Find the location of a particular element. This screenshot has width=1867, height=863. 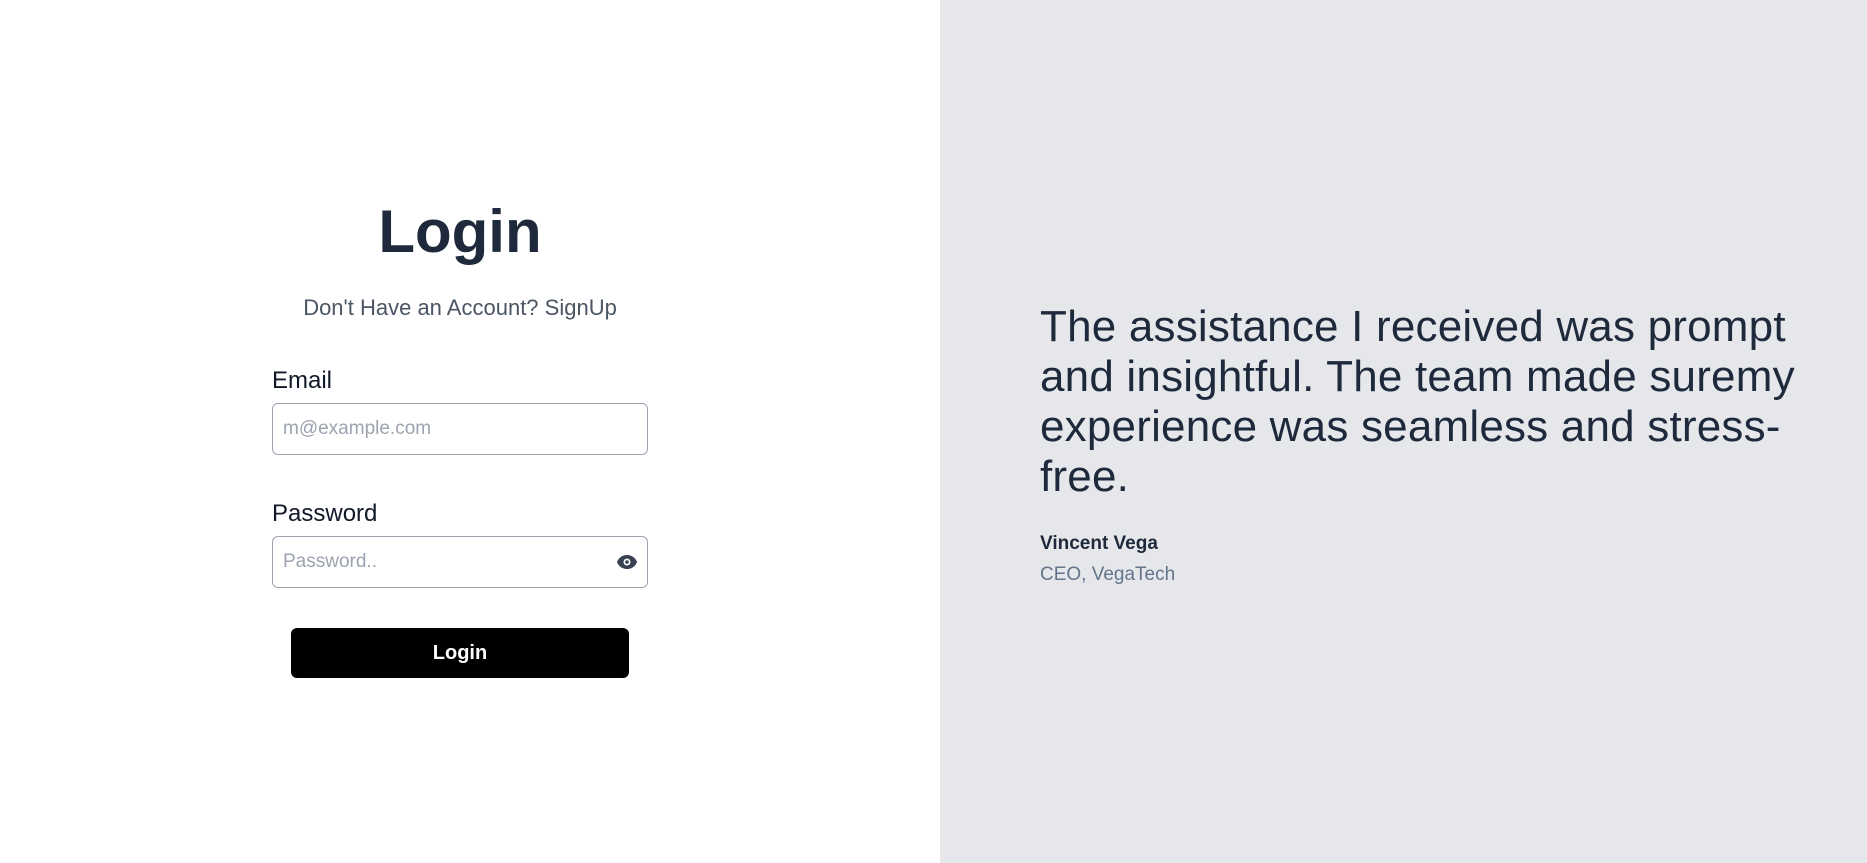

signup-prompt: Don't Have an Account? SignUp is located at coordinates (460, 308).